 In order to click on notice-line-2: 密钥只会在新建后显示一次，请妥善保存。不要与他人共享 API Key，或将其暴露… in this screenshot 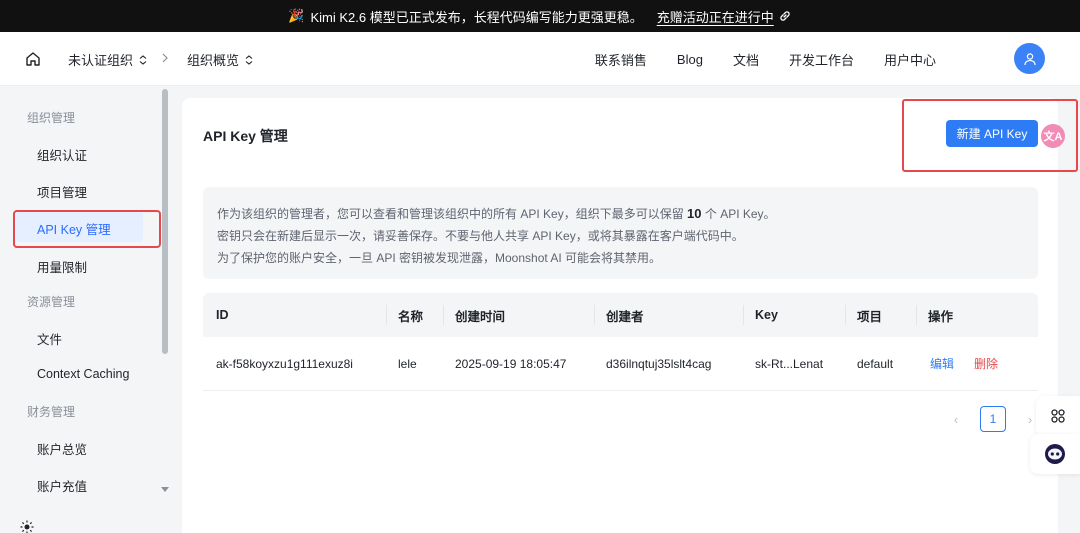, I will do `click(480, 236)`.